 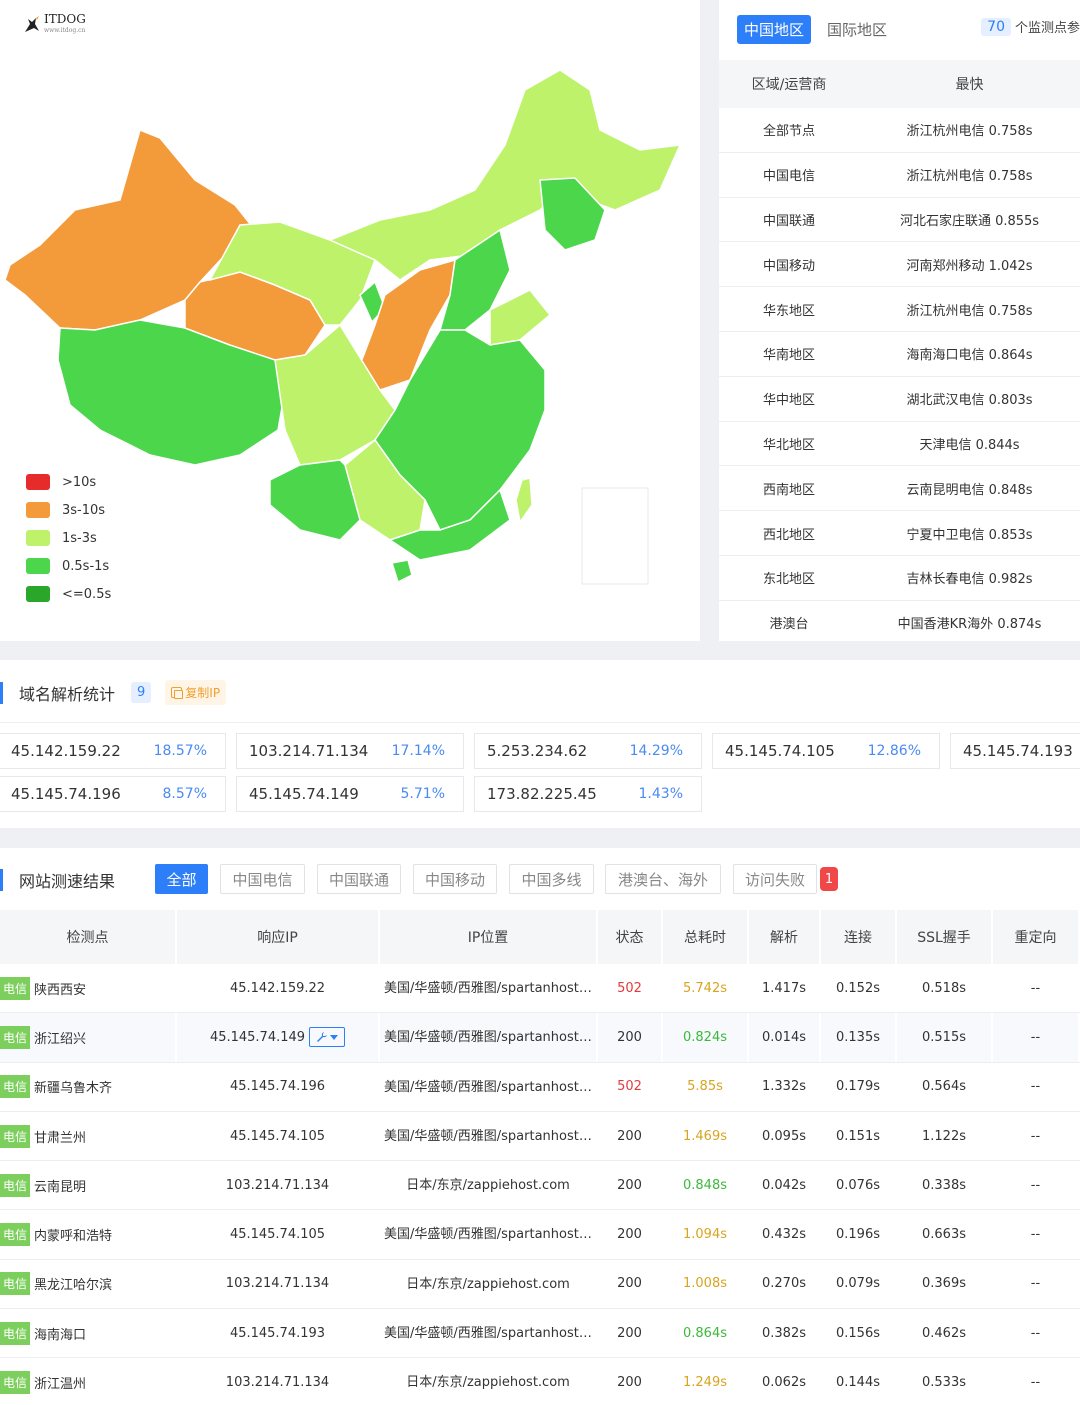 I want to click on copy-ip-label: 复制IP, so click(x=203, y=693).